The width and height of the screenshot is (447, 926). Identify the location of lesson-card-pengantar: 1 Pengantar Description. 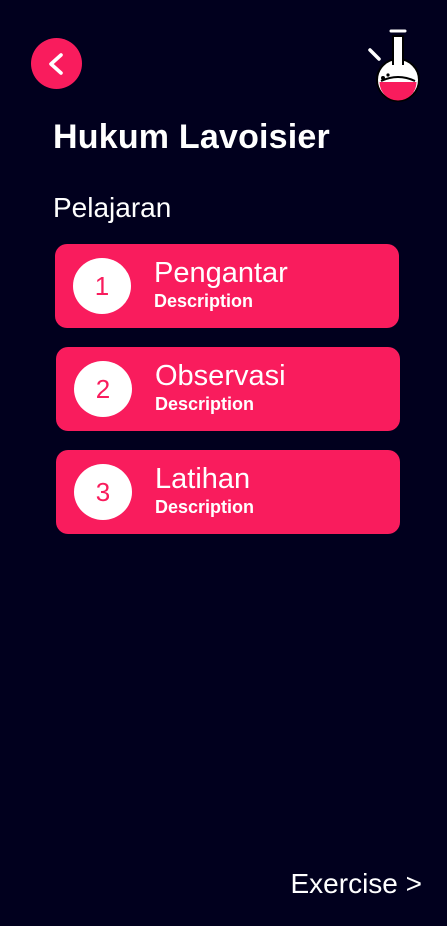
(227, 286).